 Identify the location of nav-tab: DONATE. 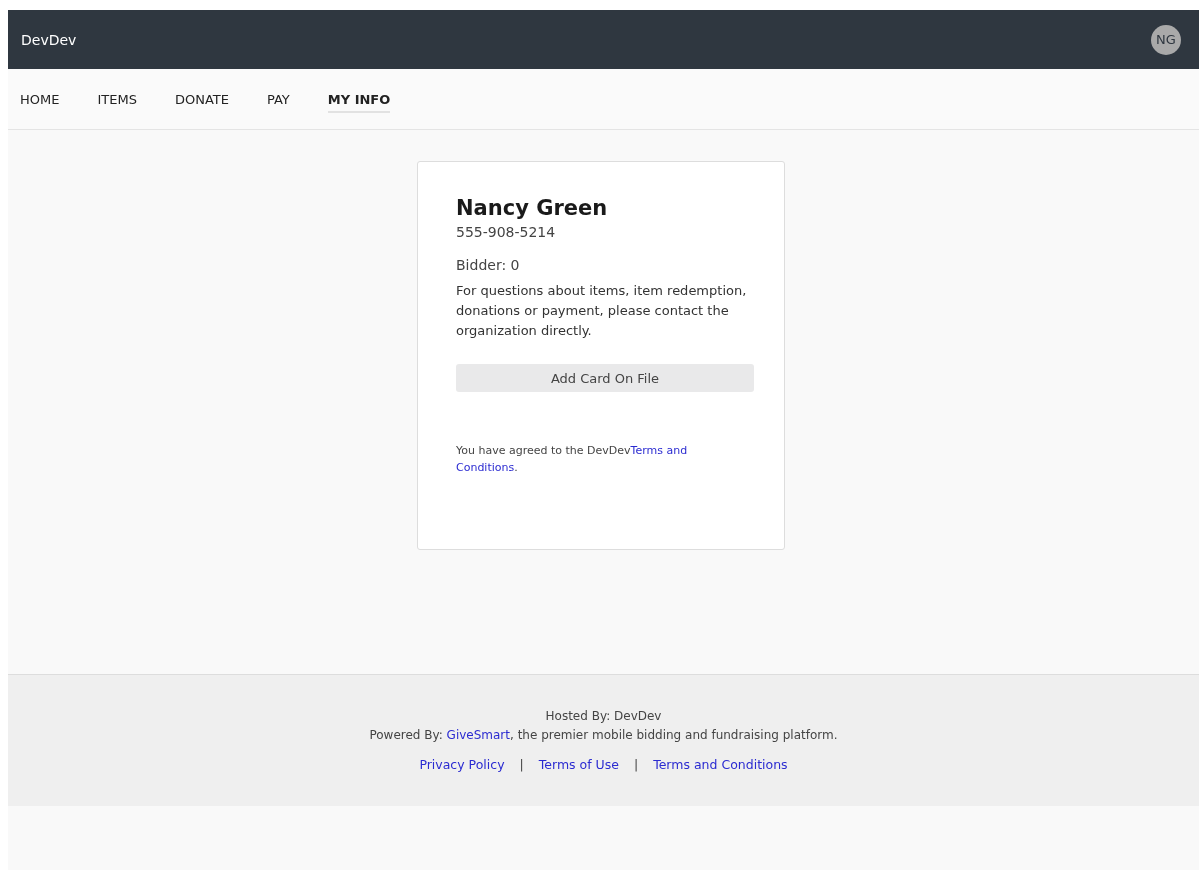
(201, 99).